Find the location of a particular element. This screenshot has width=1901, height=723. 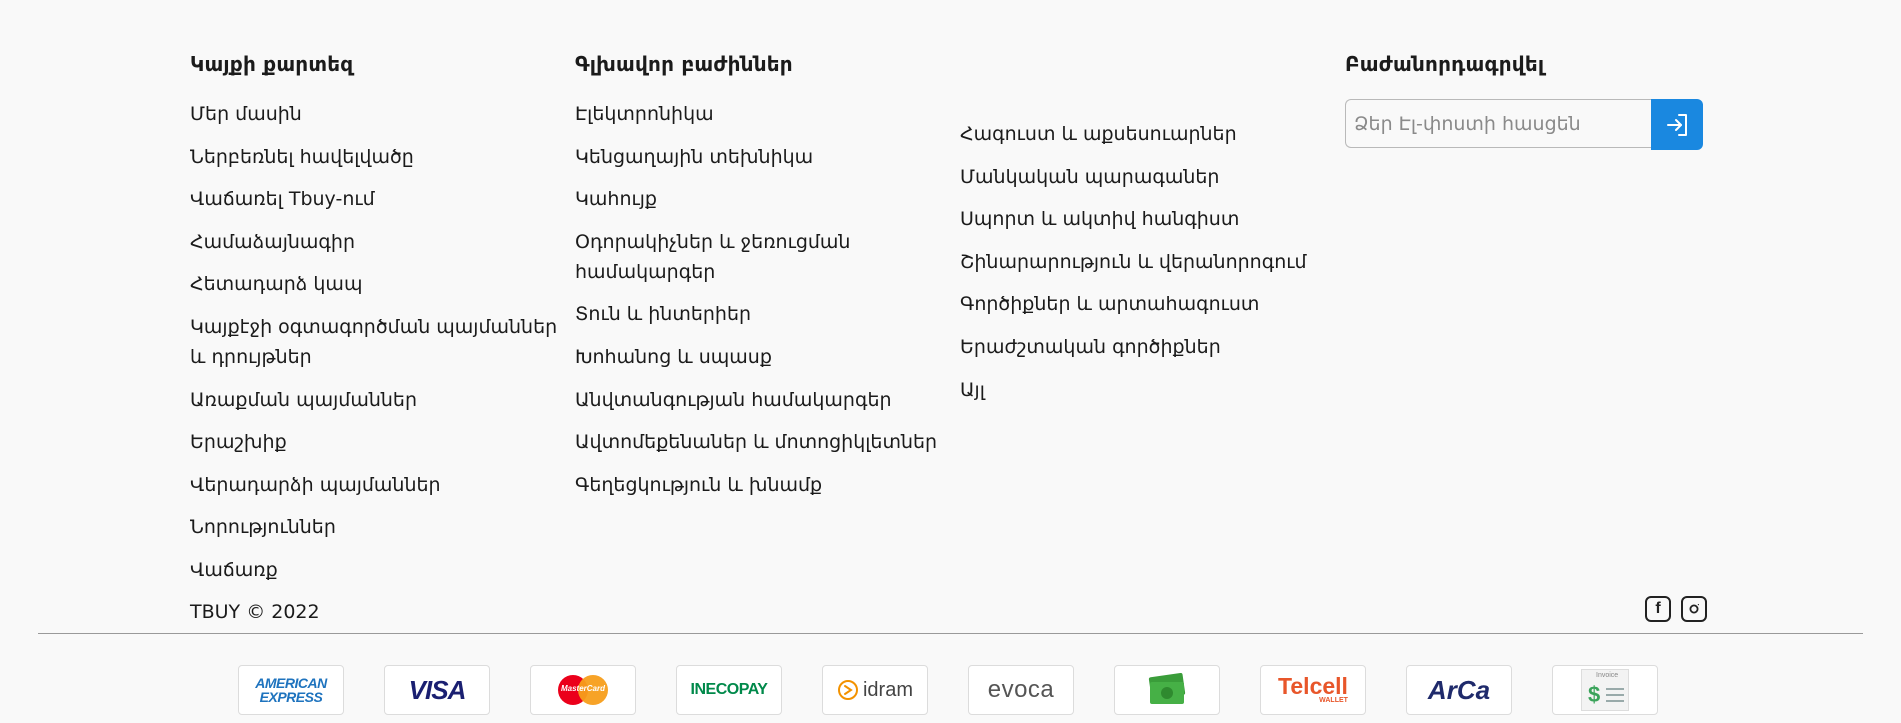

payment-amex: AMERICAN EXPRESS is located at coordinates (291, 690).